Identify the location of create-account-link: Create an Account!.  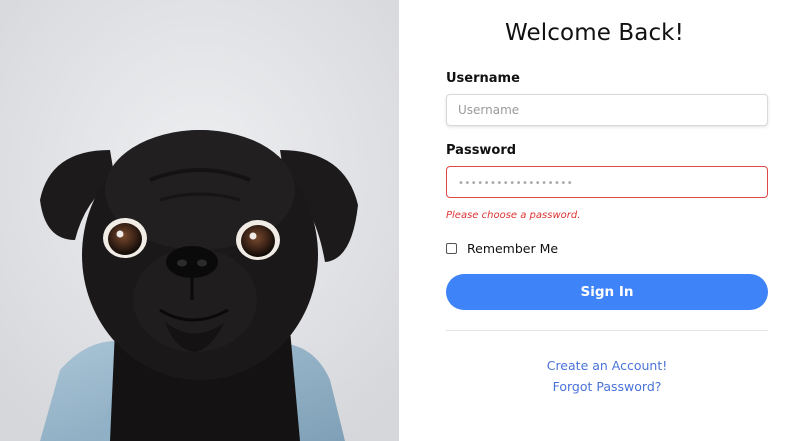
(594, 365).